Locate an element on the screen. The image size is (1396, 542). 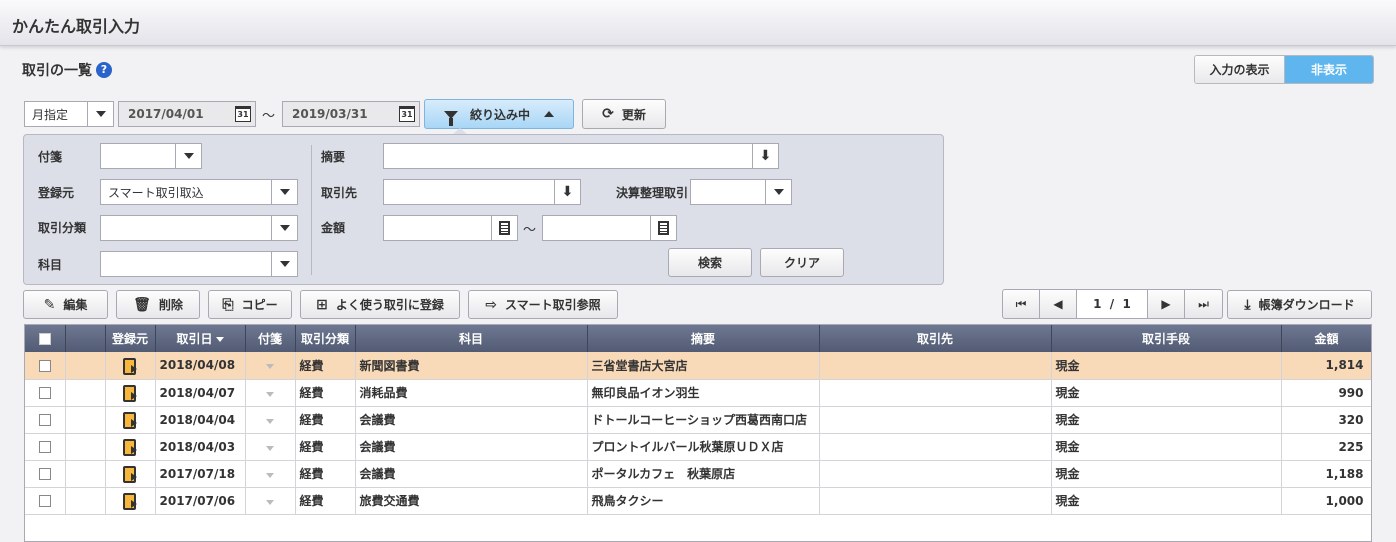
header-amount: 金額 is located at coordinates (1326, 338).